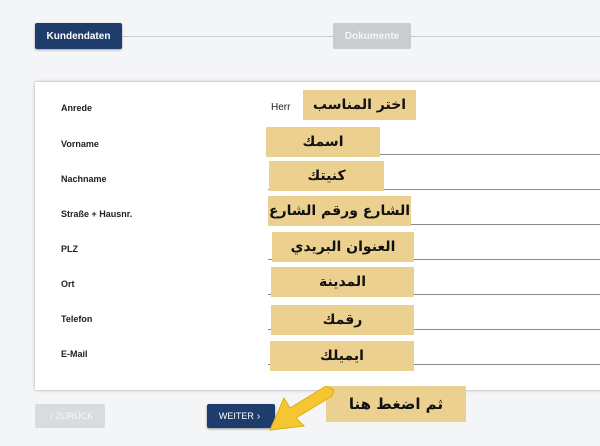 Image resolution: width=600 pixels, height=446 pixels. What do you see at coordinates (359, 105) in the screenshot?
I see `annotation-choose: اختر المناسب` at bounding box center [359, 105].